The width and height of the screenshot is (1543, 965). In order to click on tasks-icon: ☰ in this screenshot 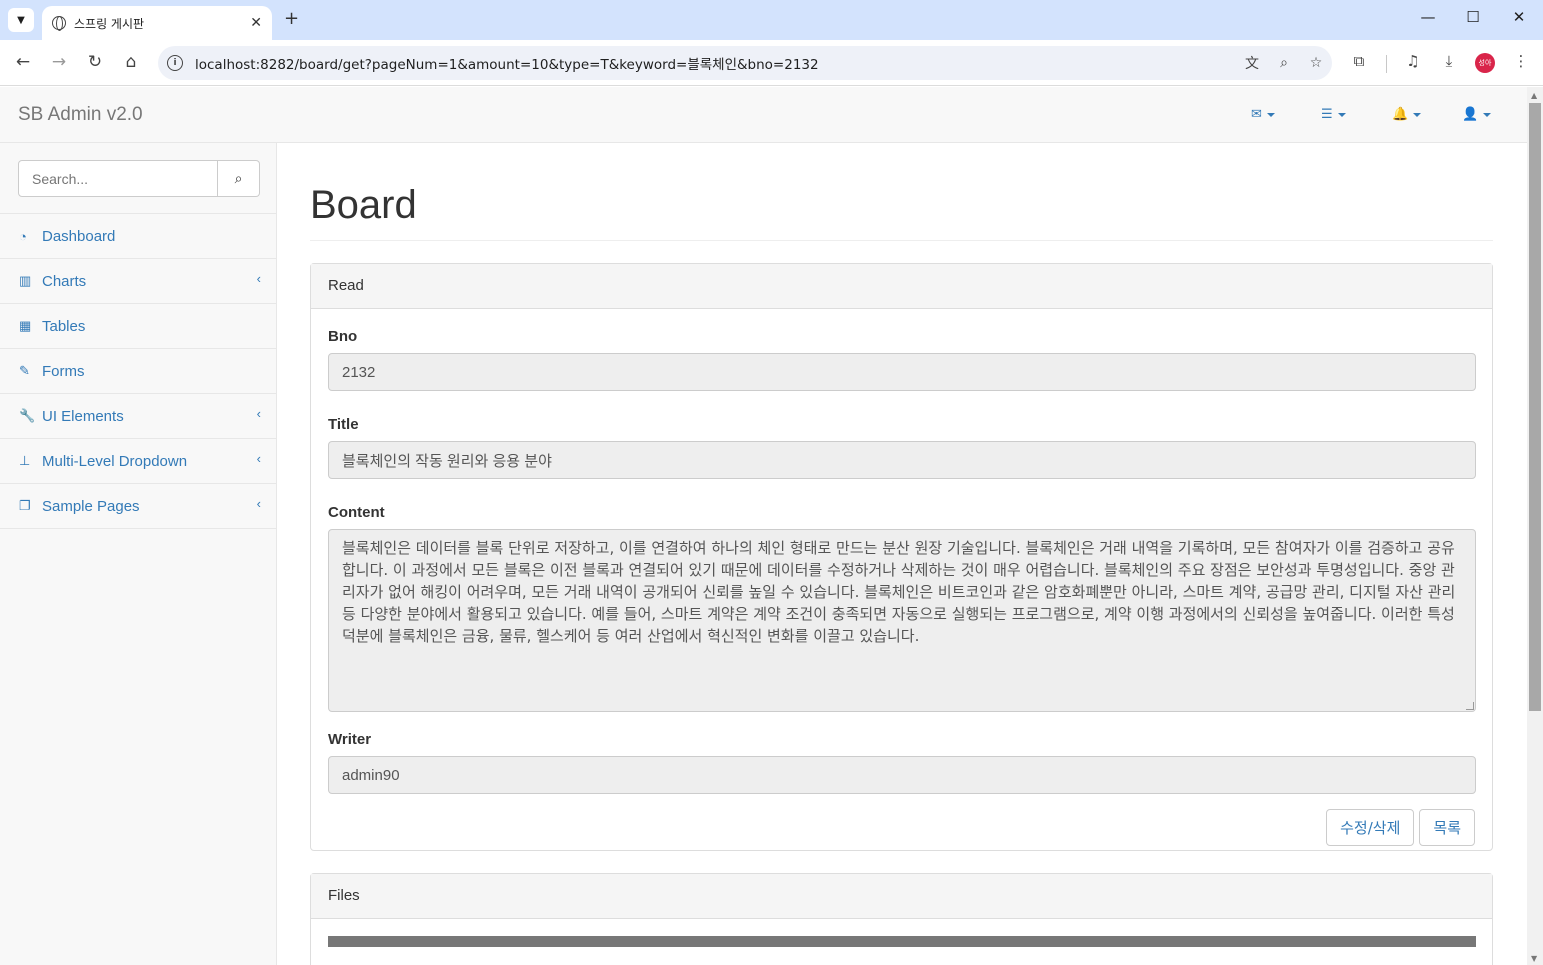, I will do `click(1327, 114)`.